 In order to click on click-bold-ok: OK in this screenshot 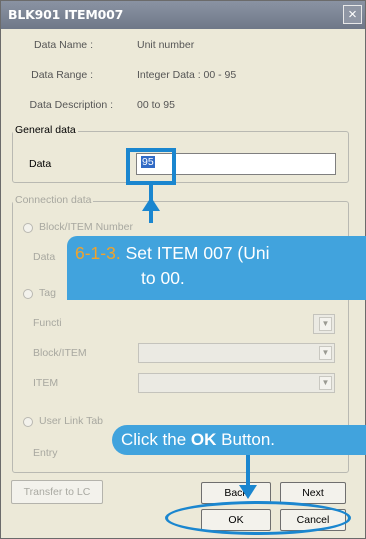, I will do `click(203, 439)`.